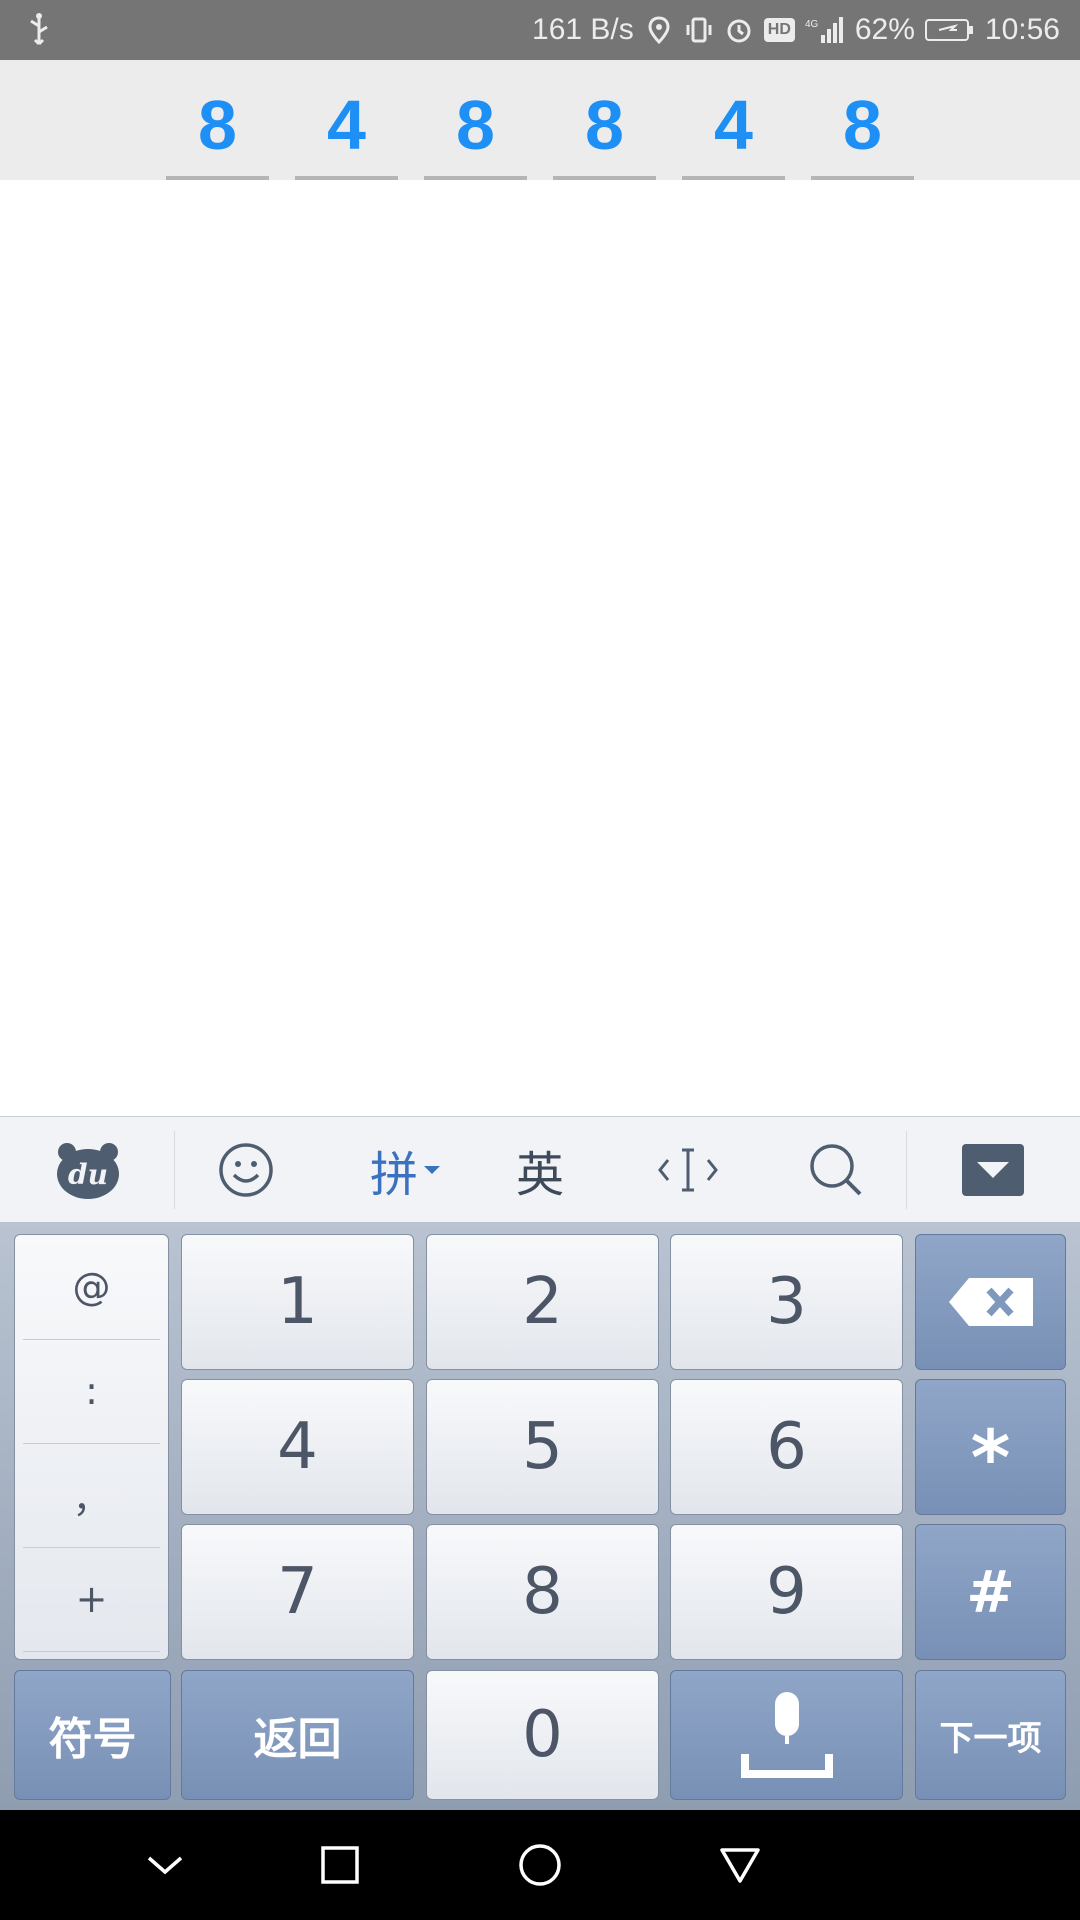  Describe the element at coordinates (990, 1592) in the screenshot. I see `hash-key: #` at that location.